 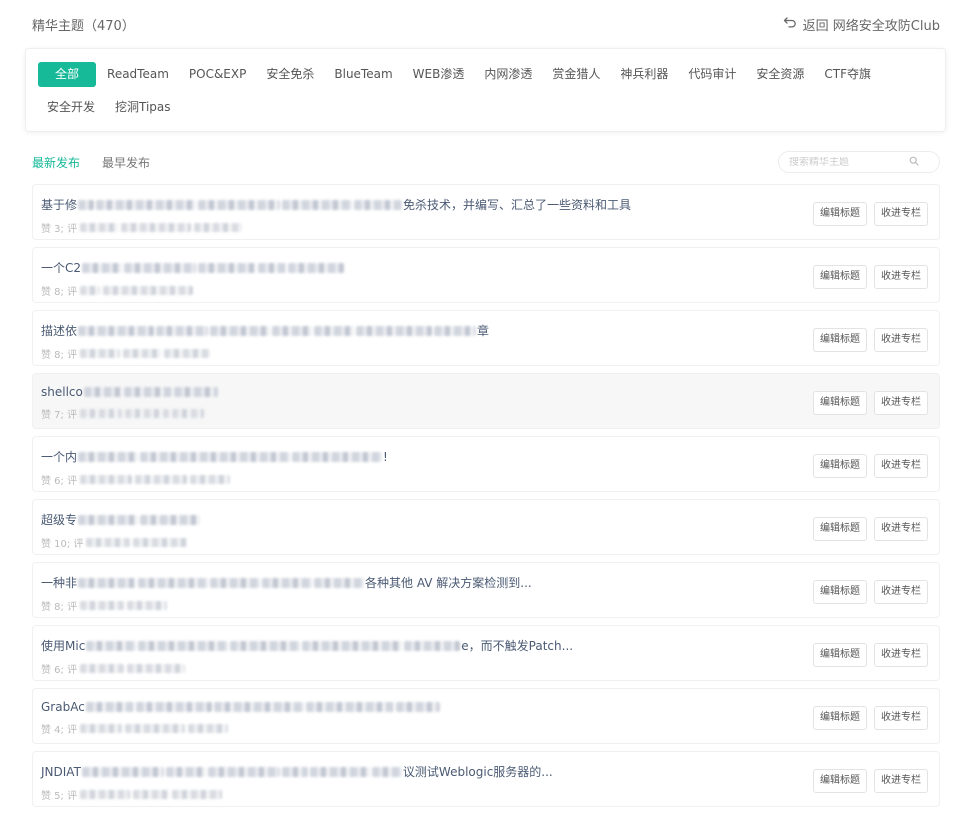 What do you see at coordinates (486, 456) in the screenshot?
I see `topic-title: 一个内!` at bounding box center [486, 456].